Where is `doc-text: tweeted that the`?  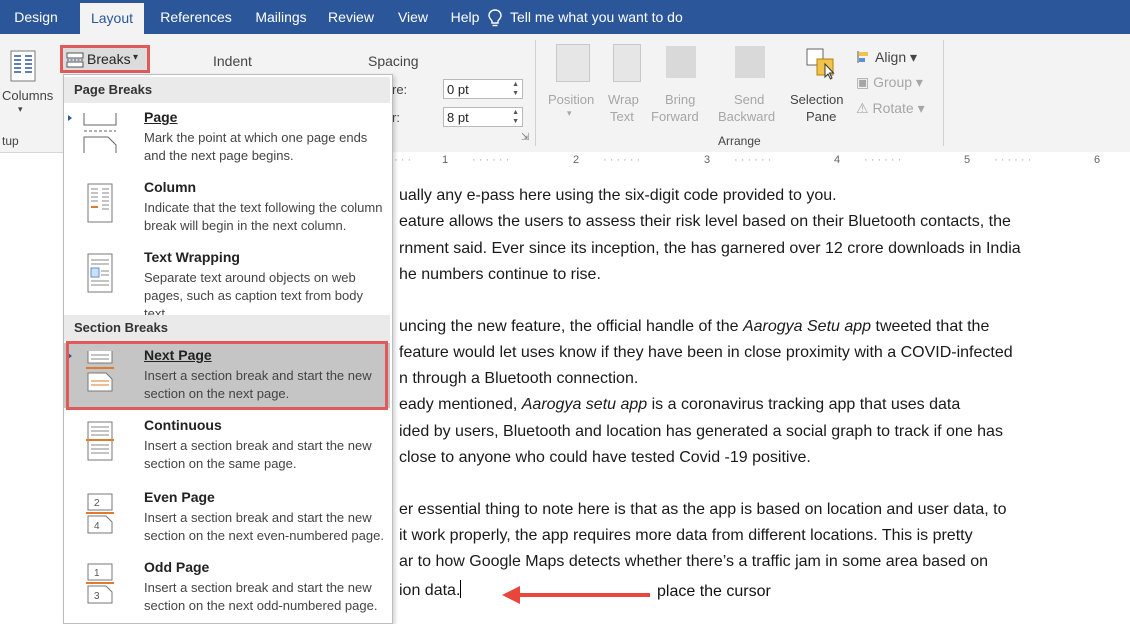
doc-text: tweeted that the is located at coordinates (930, 326).